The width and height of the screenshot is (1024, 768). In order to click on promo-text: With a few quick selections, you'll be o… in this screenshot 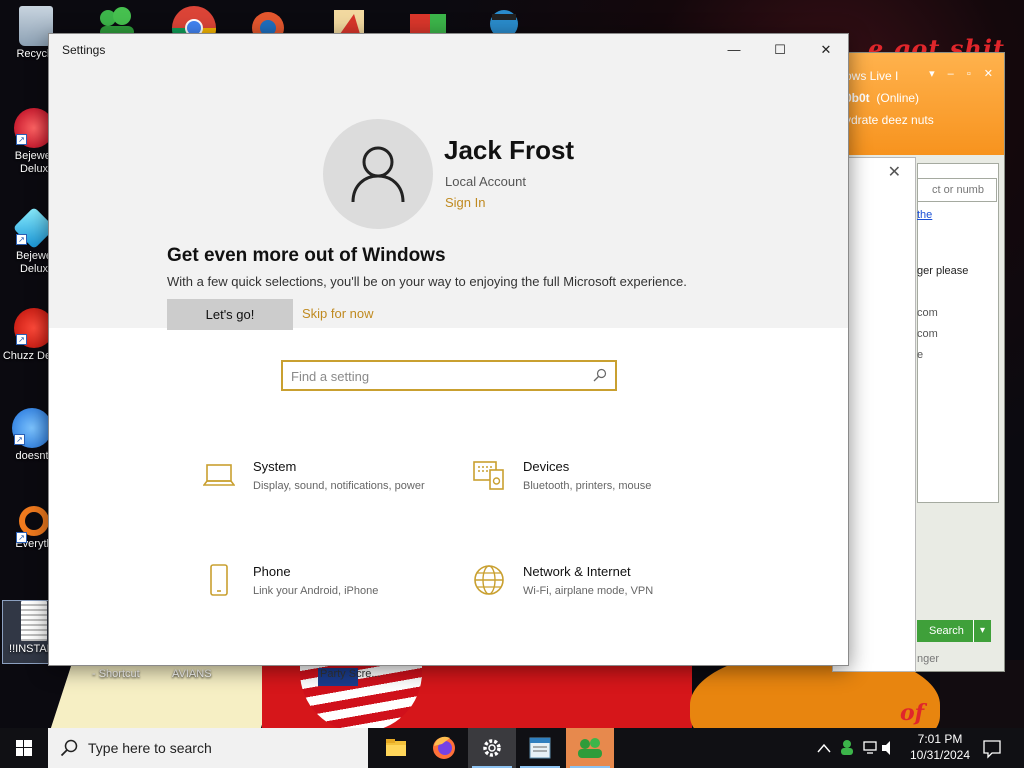, I will do `click(427, 281)`.